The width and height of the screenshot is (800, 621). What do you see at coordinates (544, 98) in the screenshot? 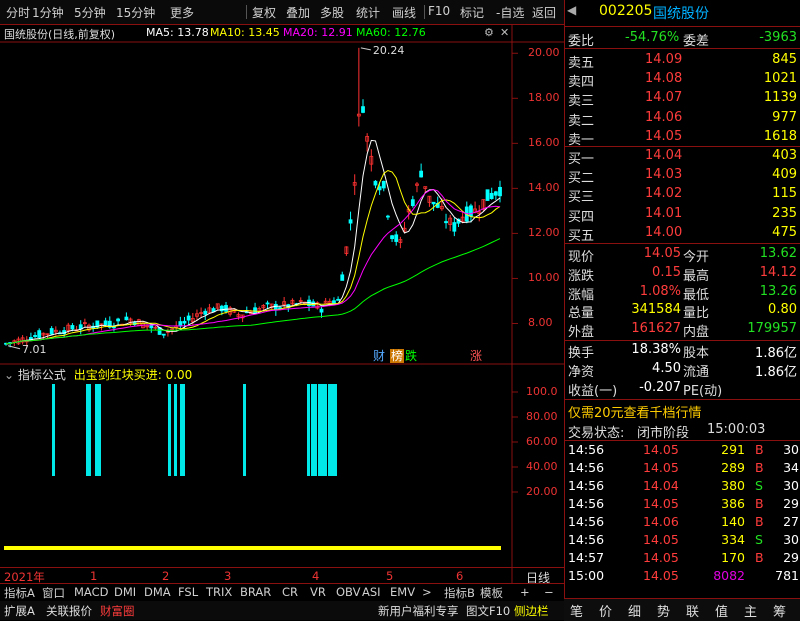
I see `price-tick: 18.00` at bounding box center [544, 98].